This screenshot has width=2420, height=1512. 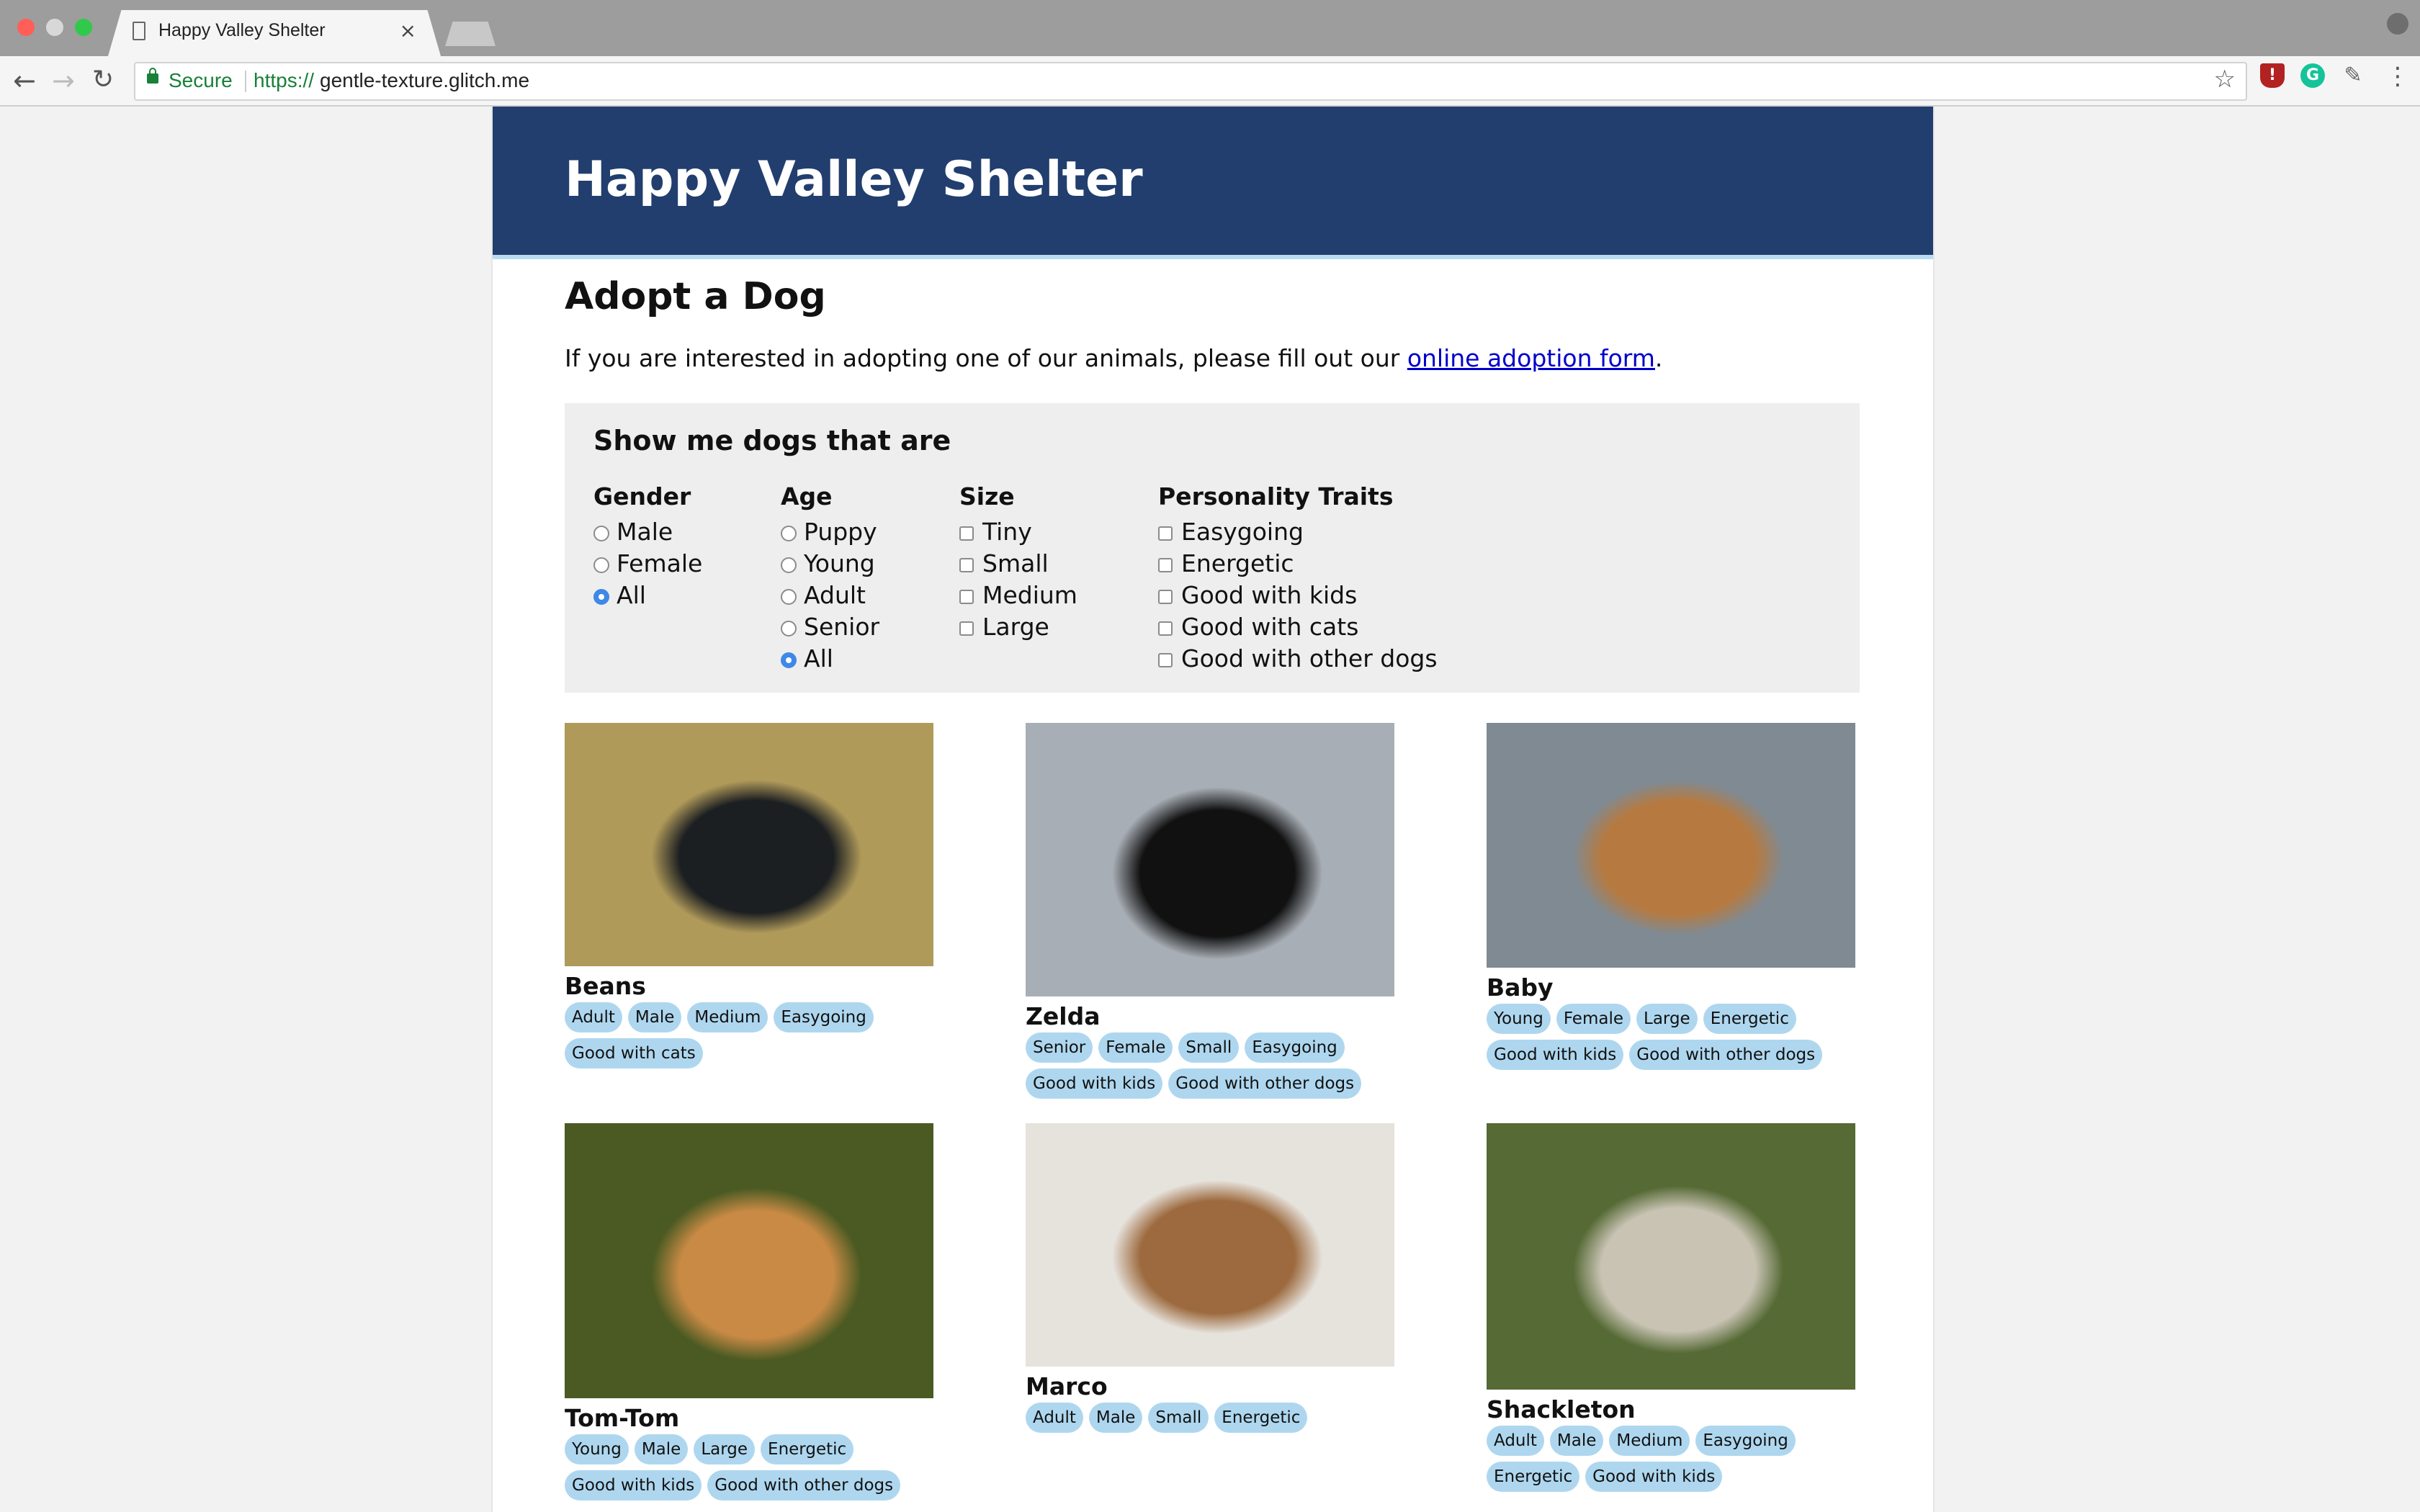 I want to click on gender-option-label: Male, so click(x=645, y=532).